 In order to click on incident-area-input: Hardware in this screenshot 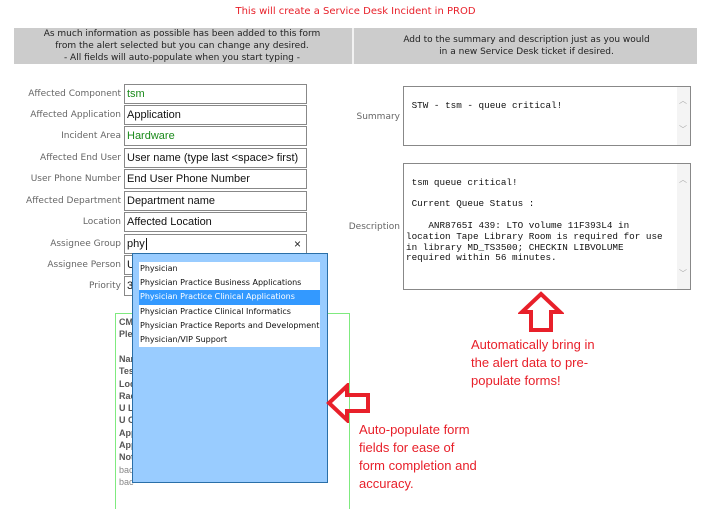, I will do `click(215, 136)`.